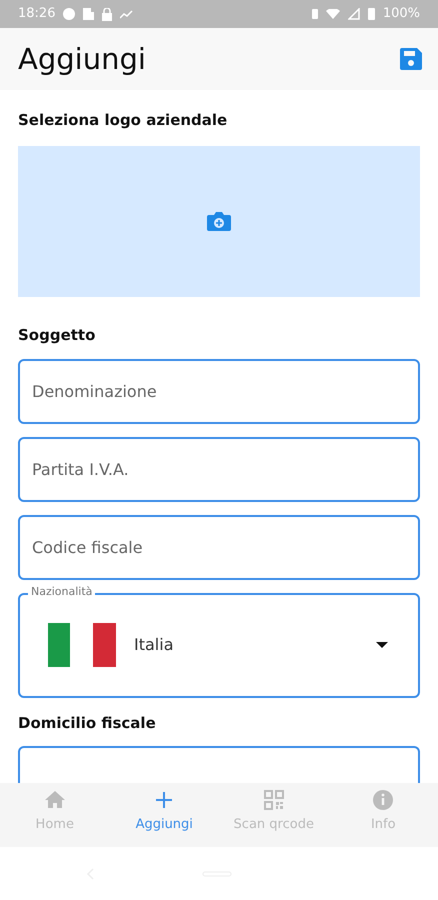  I want to click on qr-code-icon, so click(273, 800).